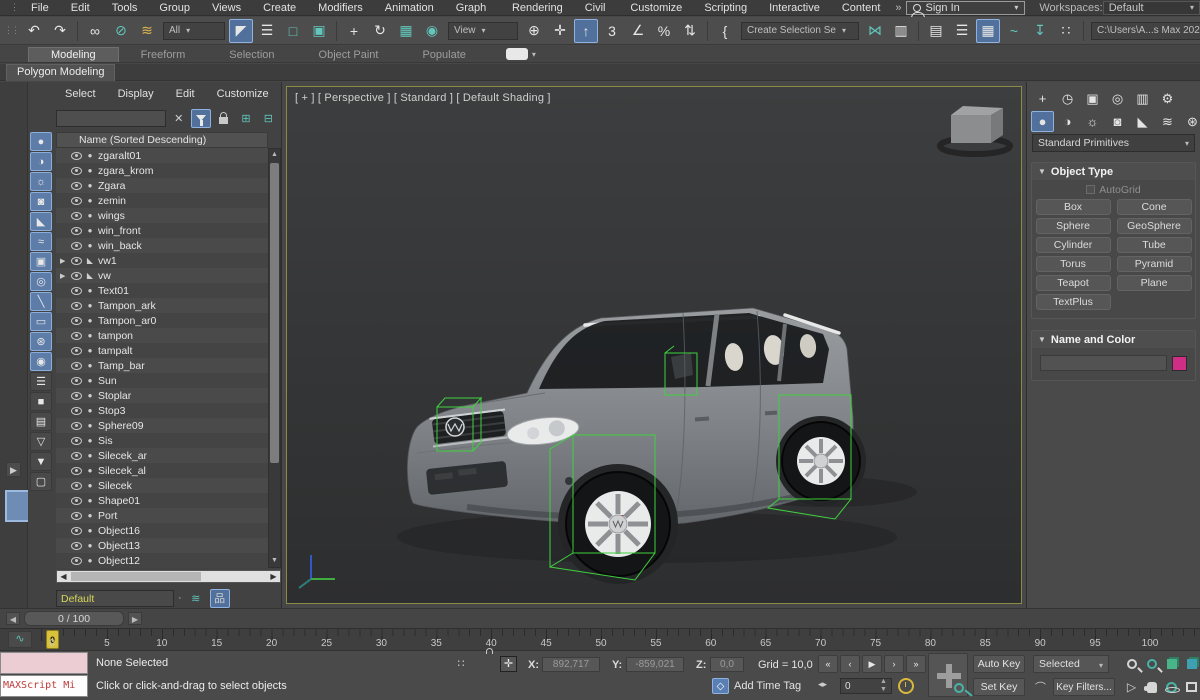 The image size is (1200, 700). I want to click on explorer-menu-customize: Customize, so click(243, 94).